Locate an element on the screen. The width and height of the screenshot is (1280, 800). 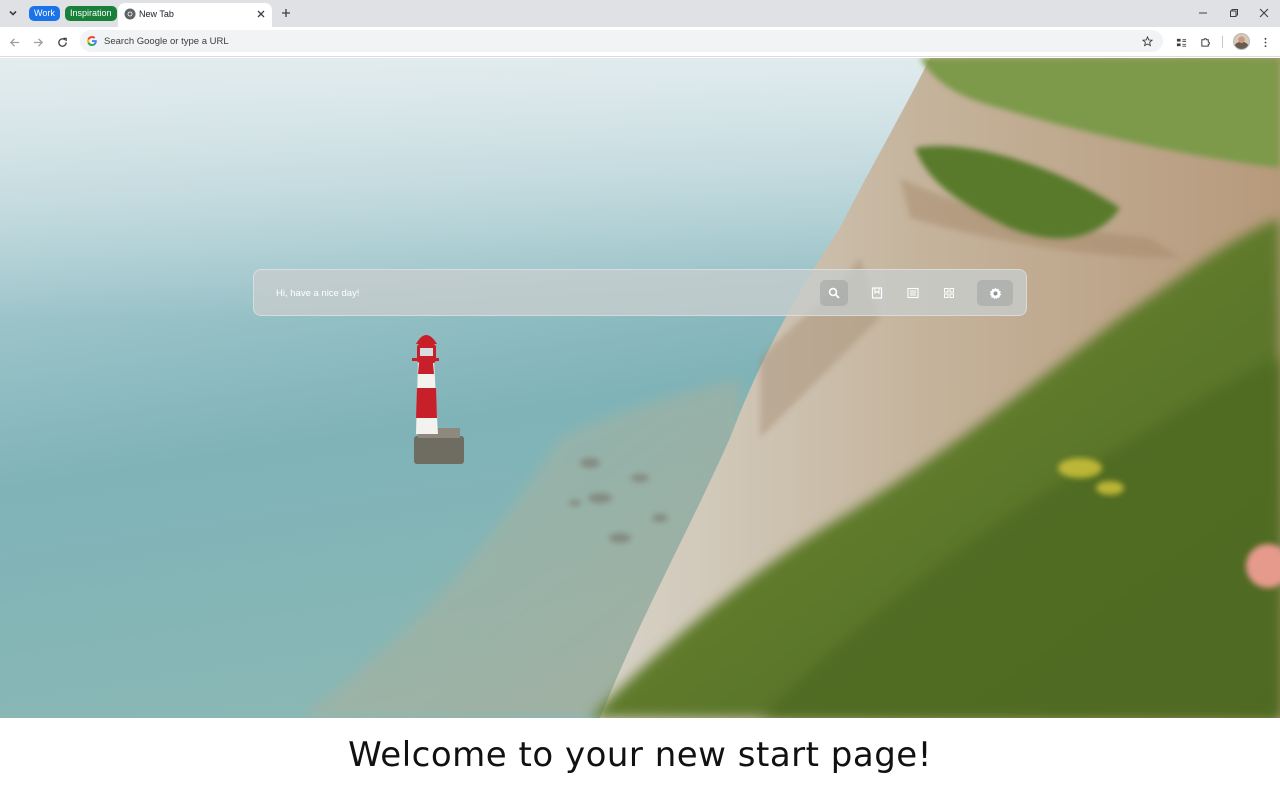
minimize-button is located at coordinates (1203, 13).